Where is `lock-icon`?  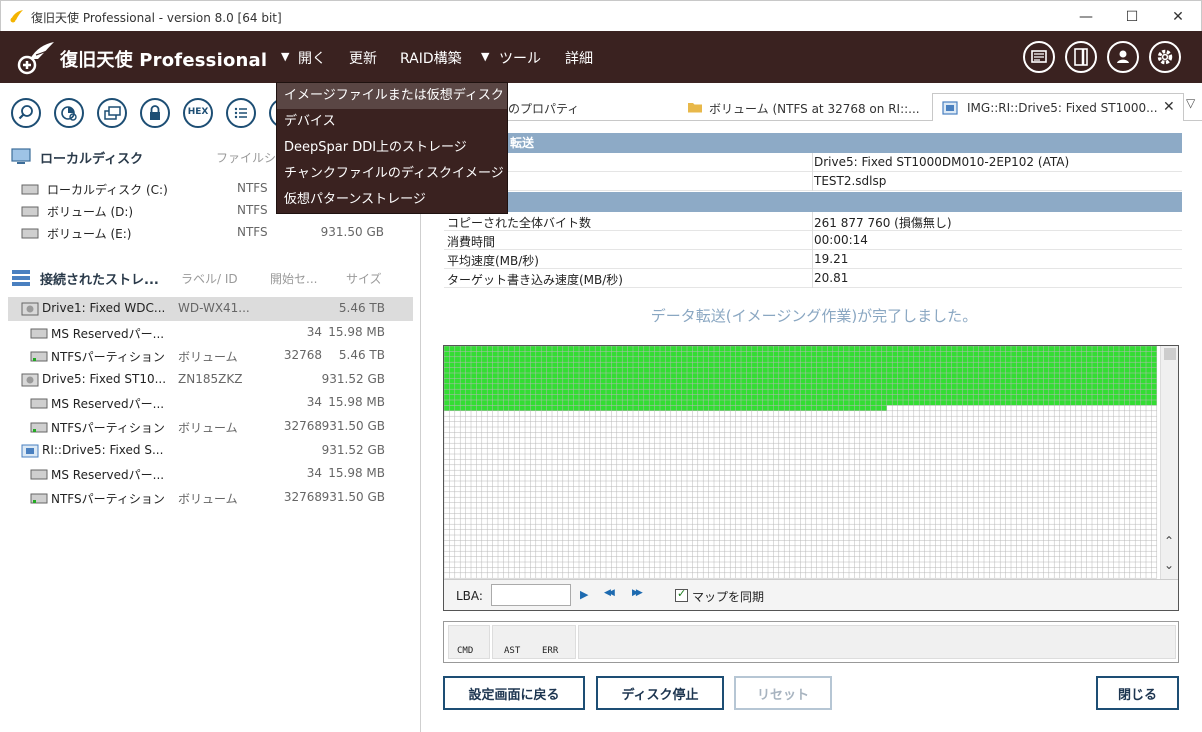 lock-icon is located at coordinates (155, 112).